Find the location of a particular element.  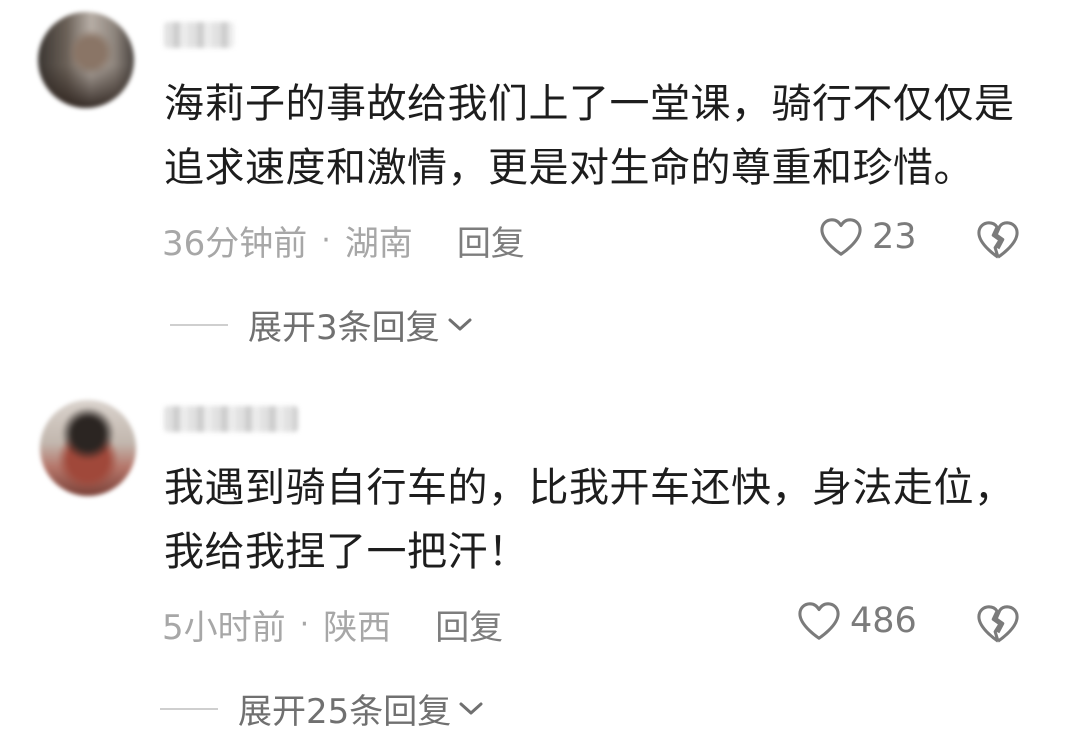

like-button: 486 is located at coordinates (856, 621).